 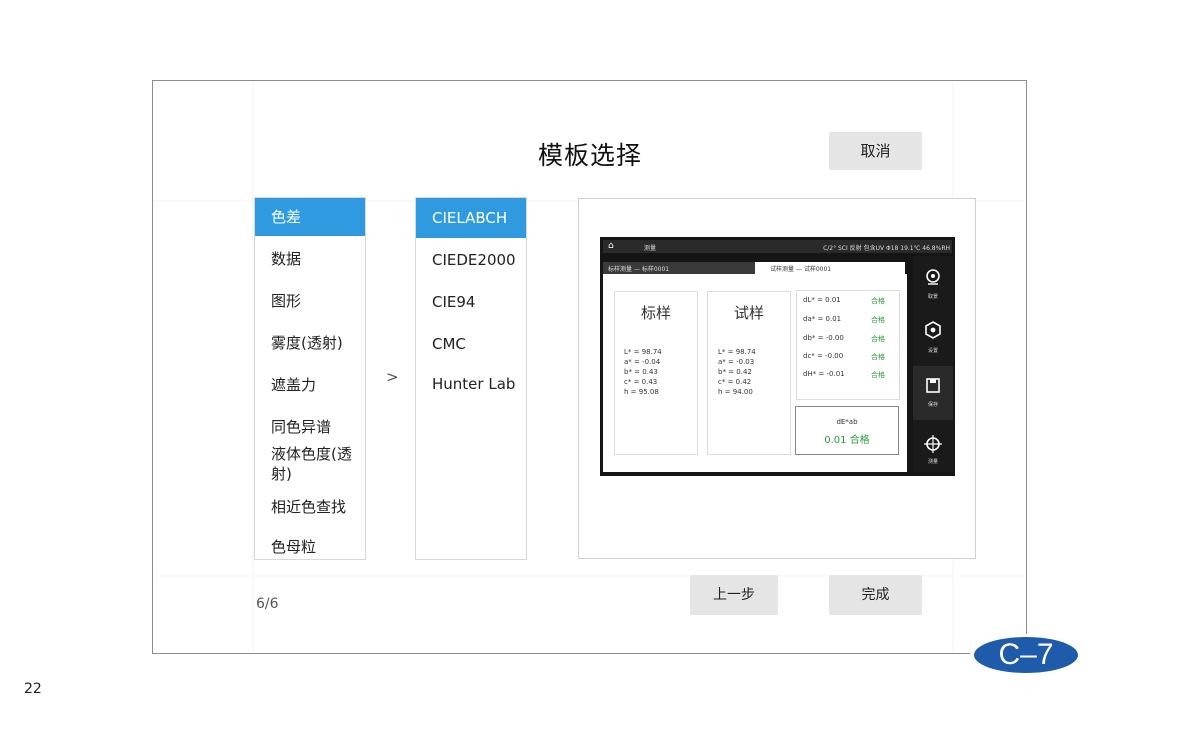 I want to click on diff-db: db* = -0.00, so click(x=823, y=338).